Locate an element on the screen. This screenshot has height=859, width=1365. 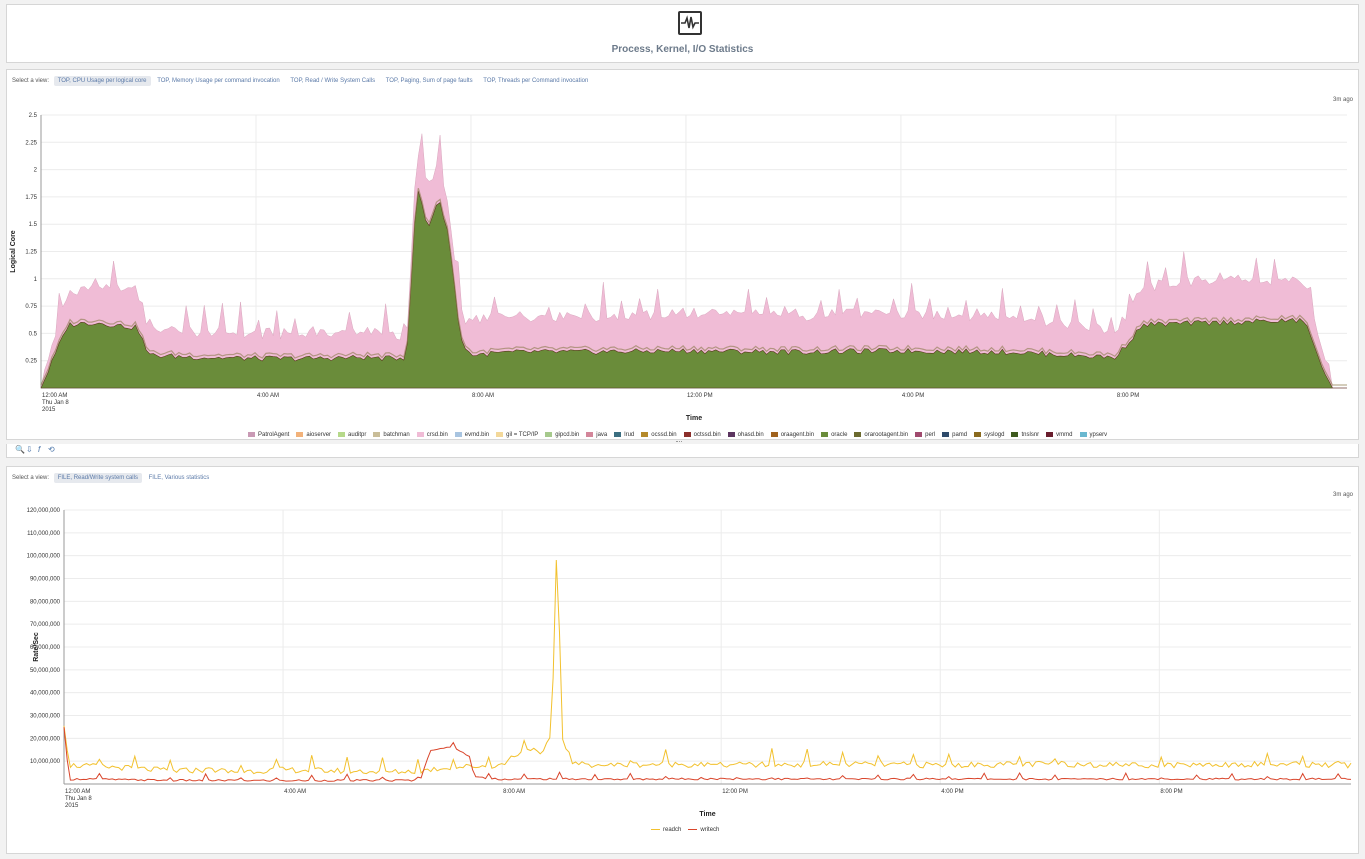
legend-item: gil = TCP/IP is located at coordinates (517, 435).